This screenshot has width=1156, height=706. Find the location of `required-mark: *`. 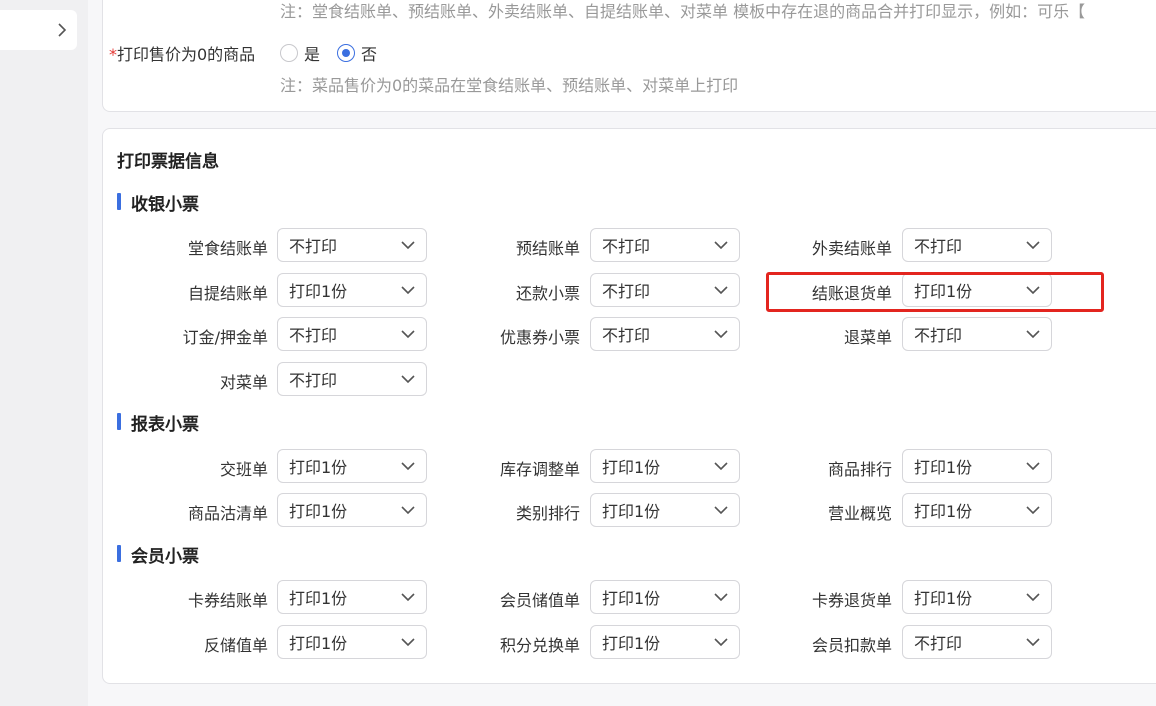

required-mark: * is located at coordinates (113, 54).